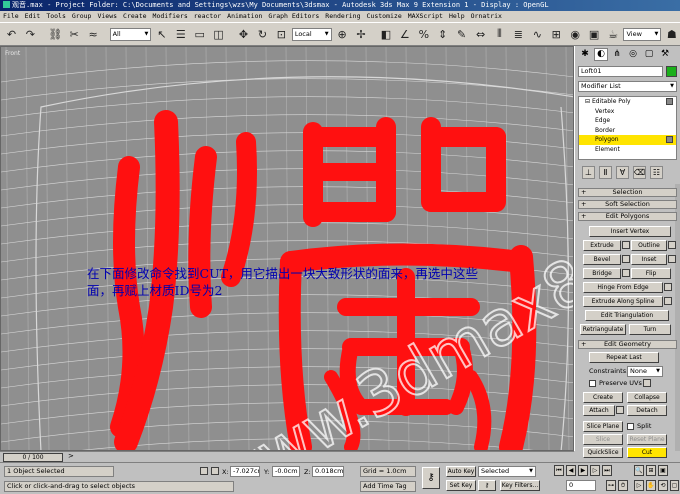 This screenshot has width=680, height=494. Describe the element at coordinates (602, 245) in the screenshot. I see `extrude-button: Extrude` at that location.